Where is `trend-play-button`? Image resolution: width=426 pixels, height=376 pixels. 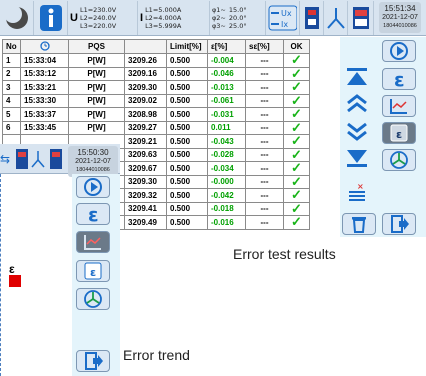 trend-play-button is located at coordinates (93, 187).